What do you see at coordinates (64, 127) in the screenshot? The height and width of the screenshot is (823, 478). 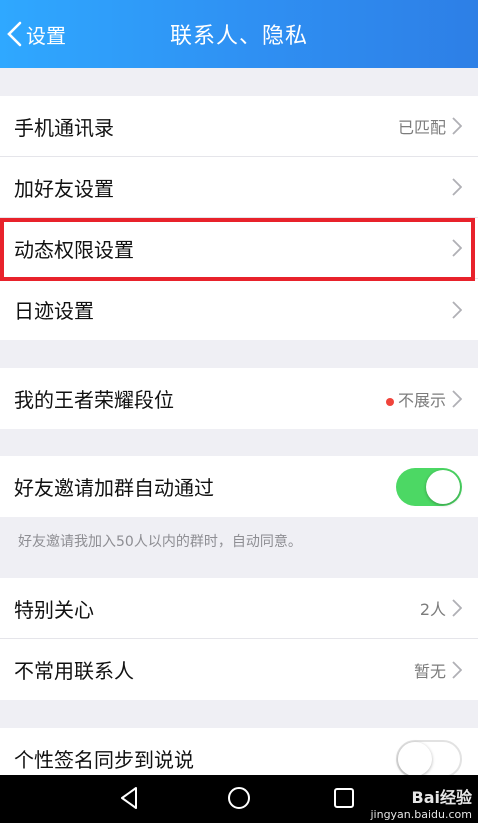 I see `row-label: 手机通讯录` at bounding box center [64, 127].